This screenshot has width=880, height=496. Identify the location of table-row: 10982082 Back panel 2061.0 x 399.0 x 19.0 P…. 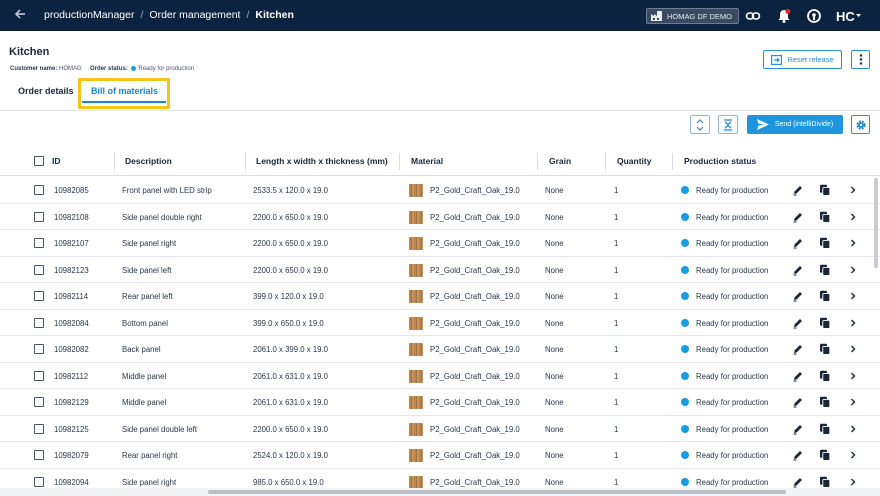
(440, 349).